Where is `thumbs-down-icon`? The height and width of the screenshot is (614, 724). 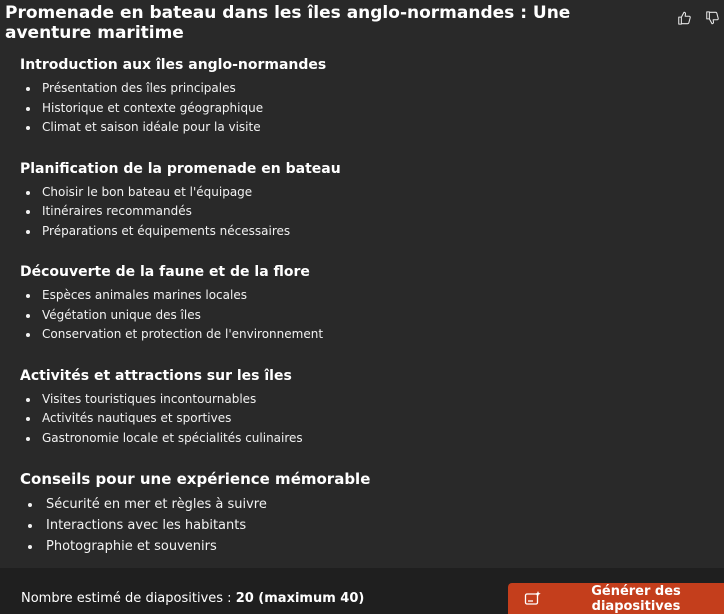
thumbs-down-icon is located at coordinates (712, 18).